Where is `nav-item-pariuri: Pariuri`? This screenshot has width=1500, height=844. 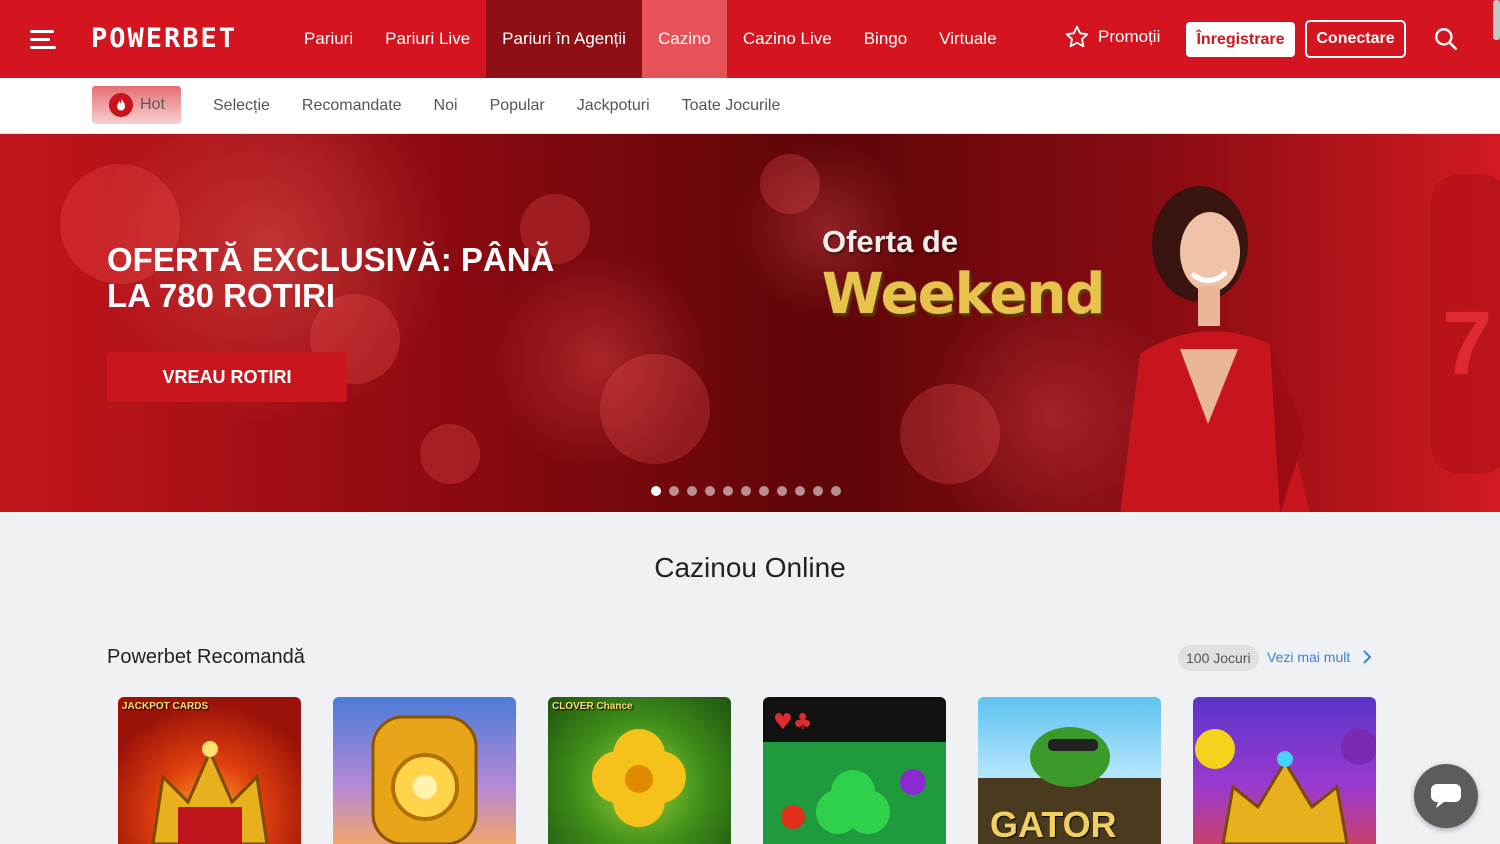
nav-item-pariuri: Pariuri is located at coordinates (328, 39).